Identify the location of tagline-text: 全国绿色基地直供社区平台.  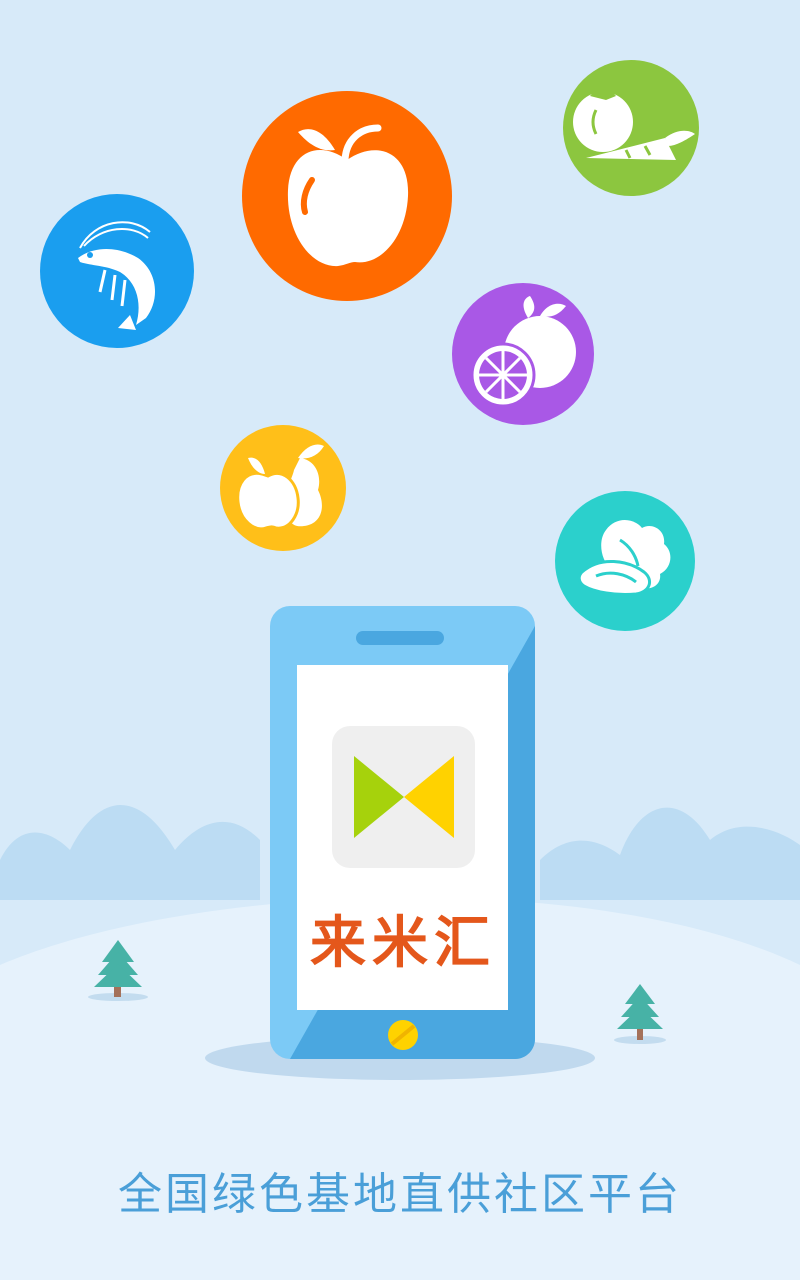
(400, 1194).